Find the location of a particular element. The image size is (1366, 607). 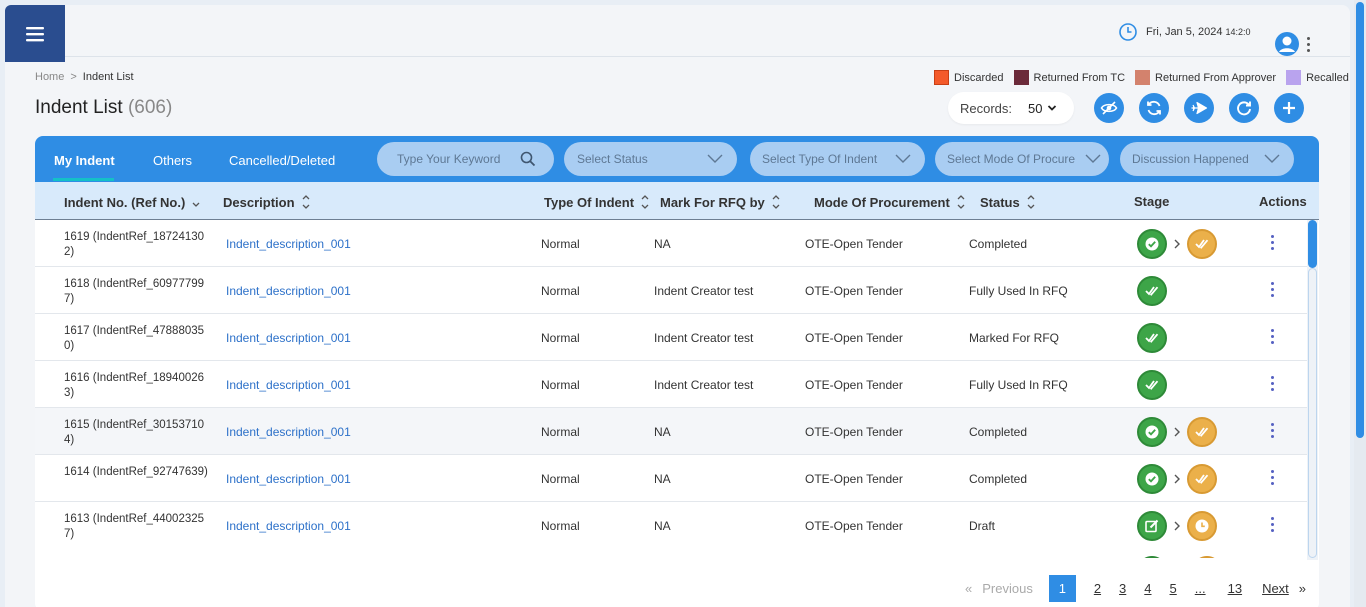

hamburger-icon is located at coordinates (35, 33).